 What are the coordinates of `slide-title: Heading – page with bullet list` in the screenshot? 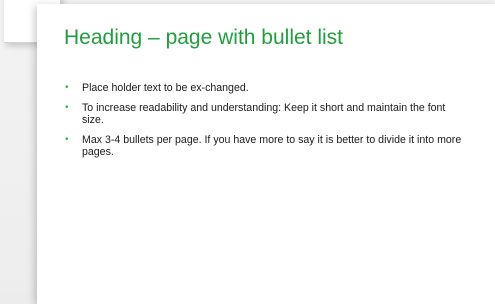 It's located at (203, 38).